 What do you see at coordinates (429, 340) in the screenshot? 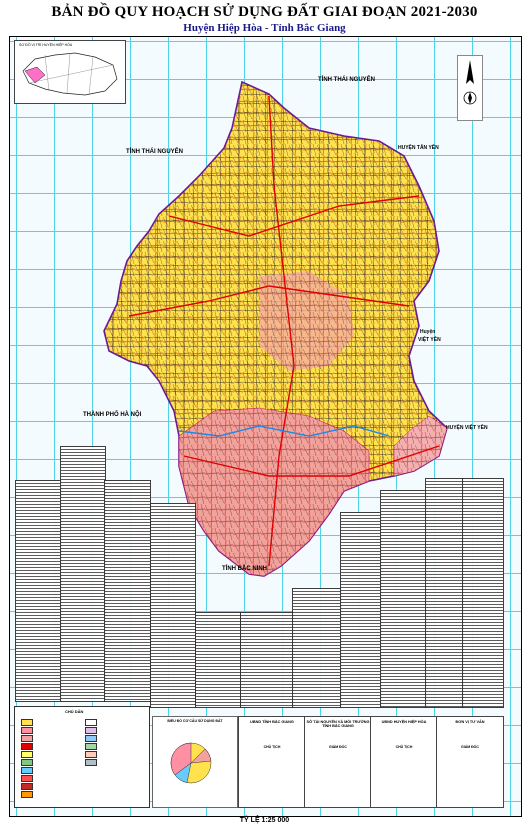
I see `label-viet-yen-2: VIỆT YÊN` at bounding box center [429, 340].